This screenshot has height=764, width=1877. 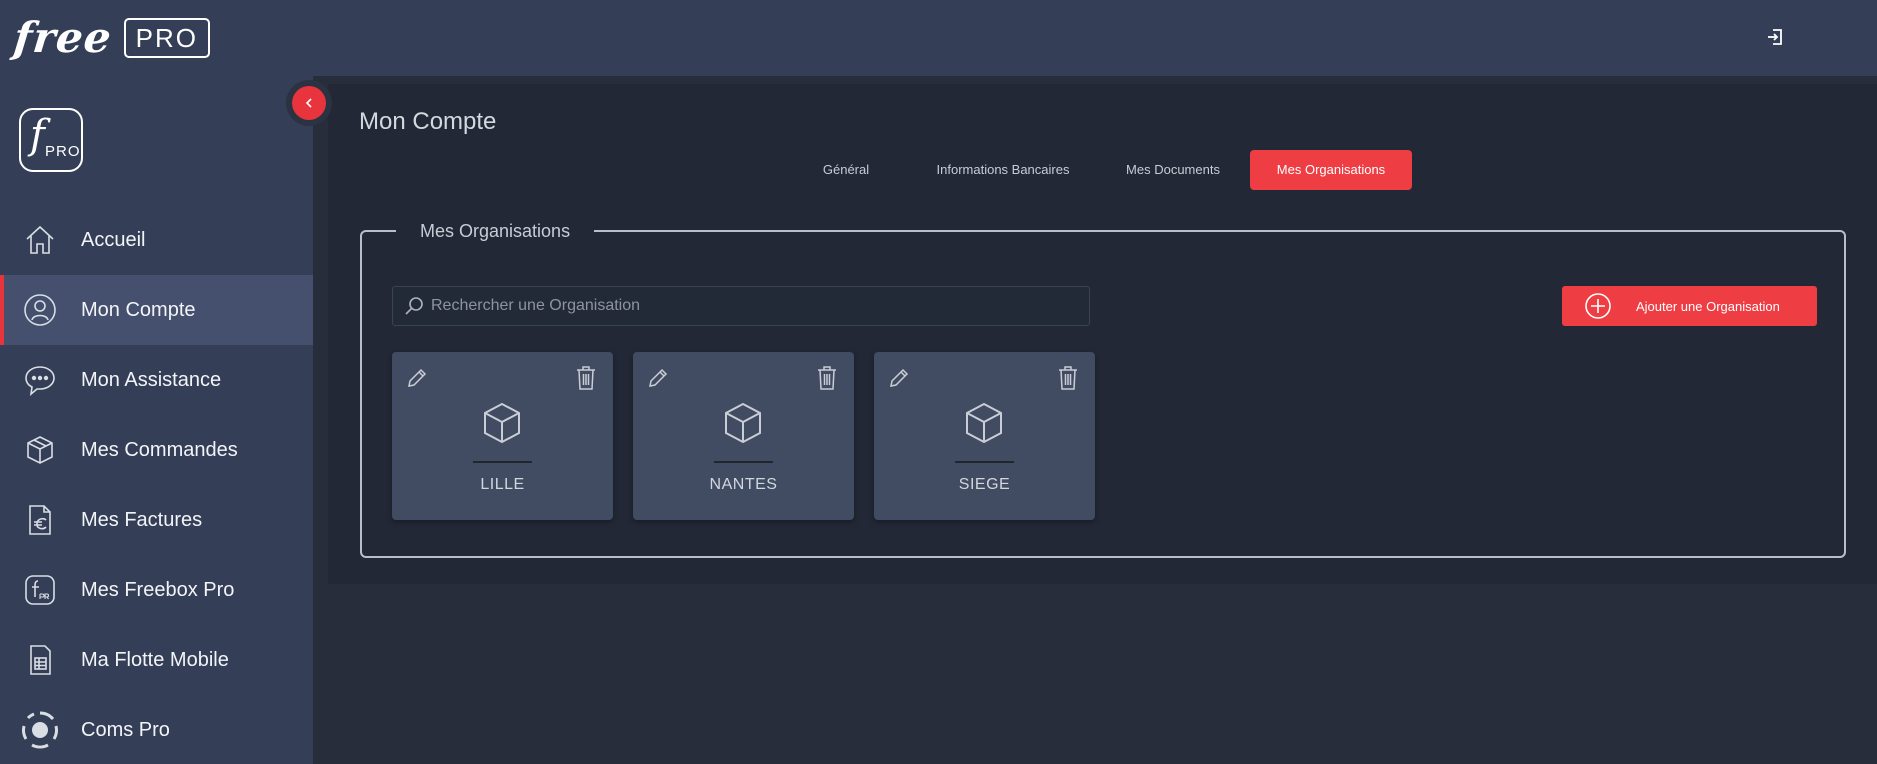 I want to click on organisation-name: SIEGE, so click(x=984, y=484).